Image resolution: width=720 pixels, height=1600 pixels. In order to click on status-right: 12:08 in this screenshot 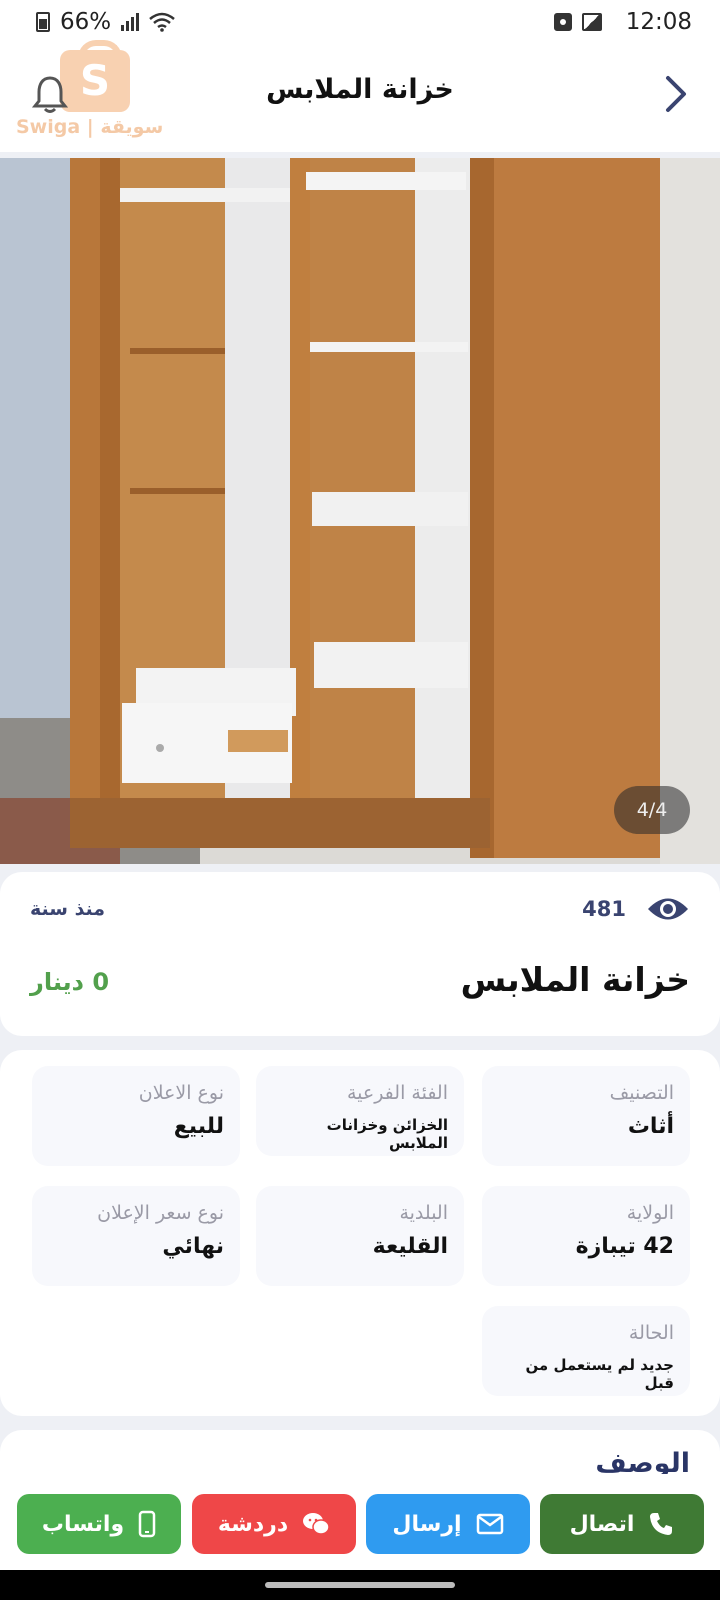, I will do `click(622, 22)`.